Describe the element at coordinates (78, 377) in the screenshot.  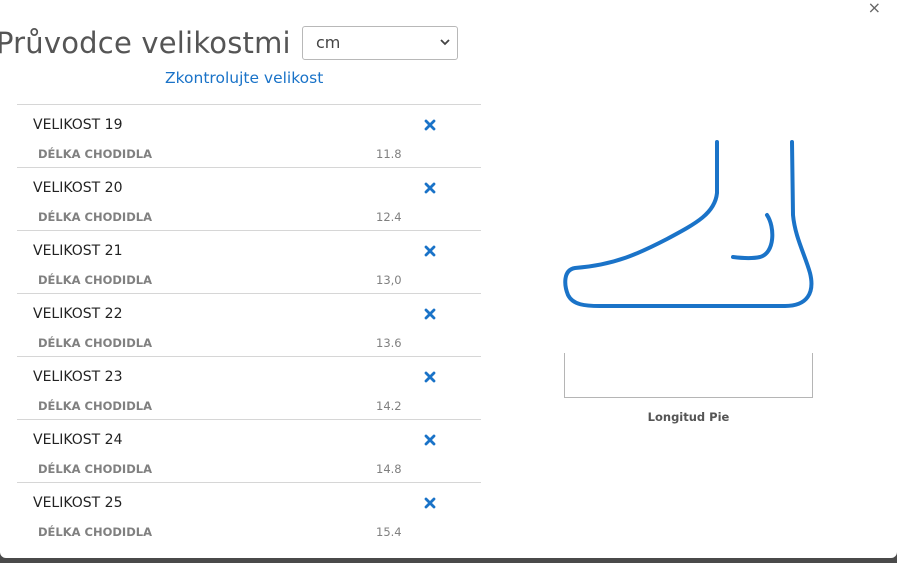
I see `size-name: VELIKOST 23` at that location.